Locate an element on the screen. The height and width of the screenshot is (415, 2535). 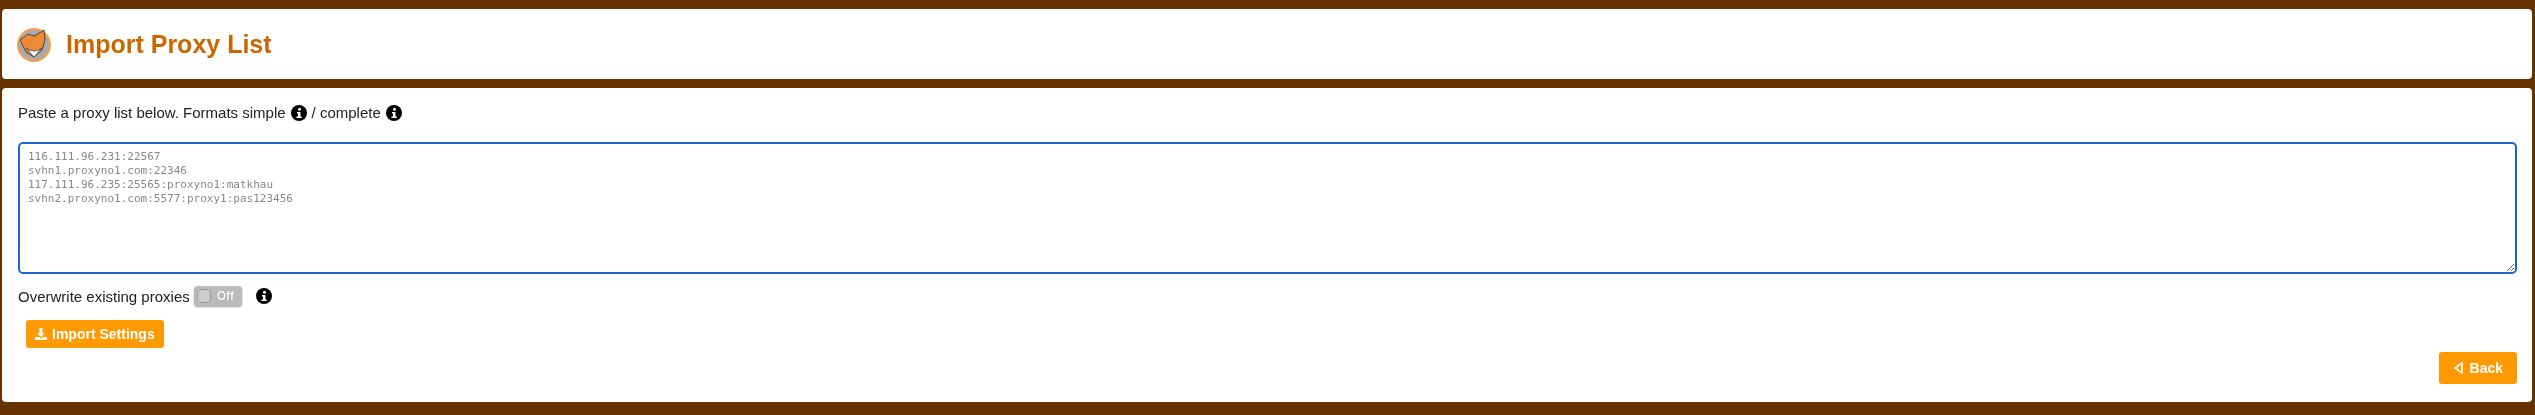
separator-text: / complete is located at coordinates (346, 112).